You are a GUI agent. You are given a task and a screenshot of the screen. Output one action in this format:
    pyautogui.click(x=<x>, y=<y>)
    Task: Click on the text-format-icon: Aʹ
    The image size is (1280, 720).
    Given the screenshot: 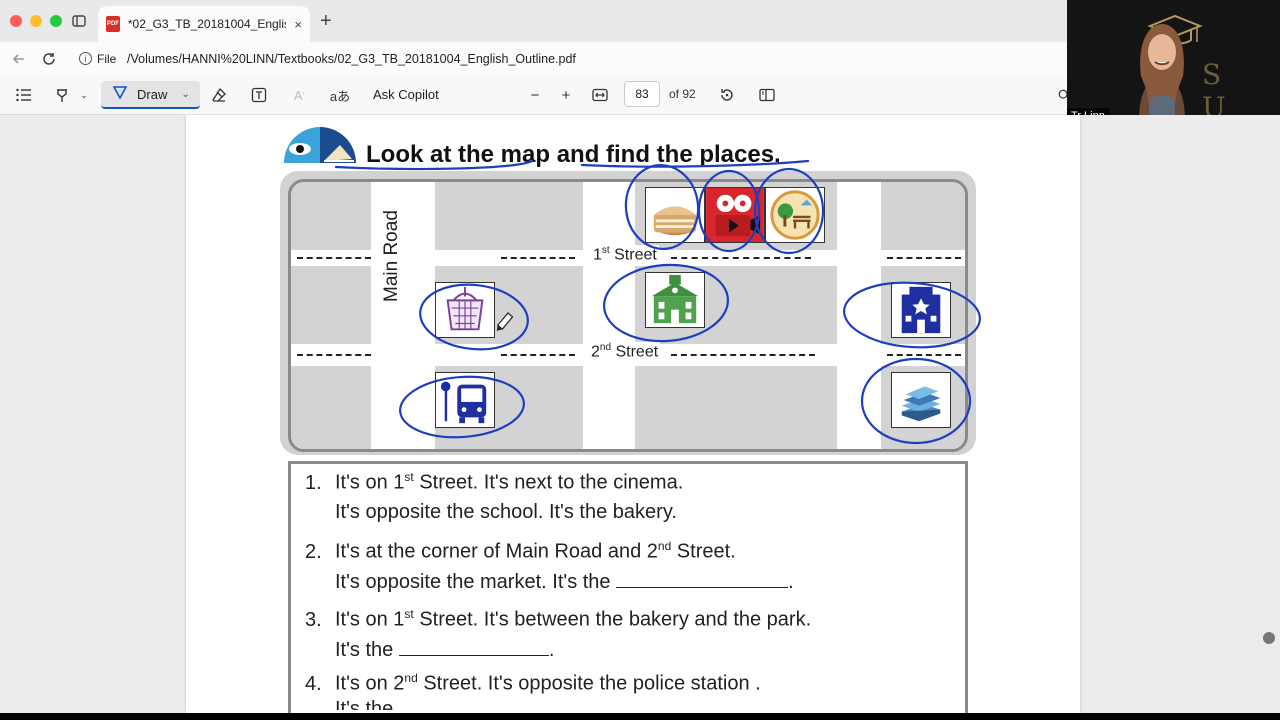 What is the action you would take?
    pyautogui.click(x=299, y=95)
    